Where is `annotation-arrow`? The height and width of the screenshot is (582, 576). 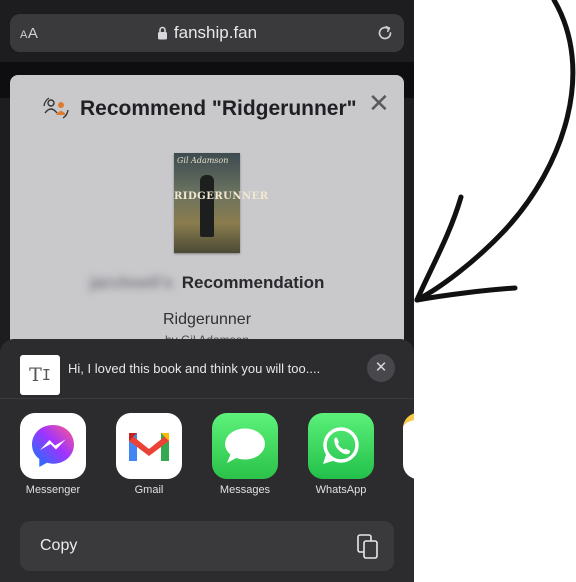 annotation-arrow is located at coordinates (495, 151).